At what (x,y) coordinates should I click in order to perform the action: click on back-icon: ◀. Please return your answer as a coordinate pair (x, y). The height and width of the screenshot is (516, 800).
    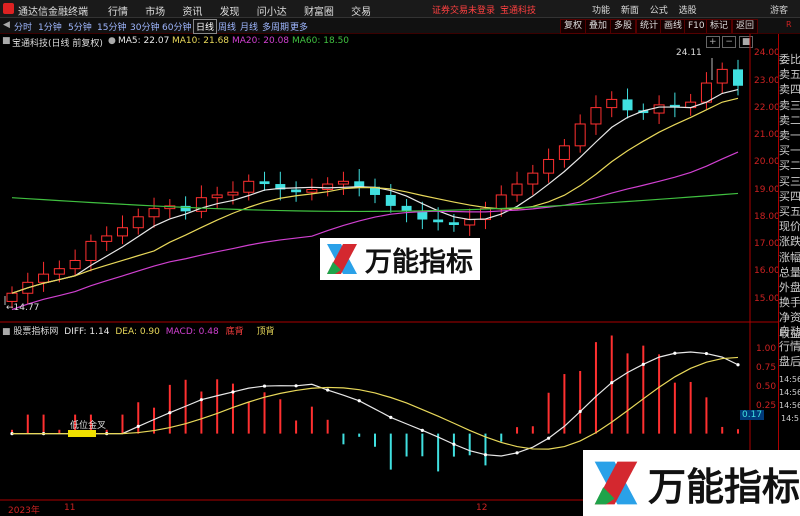
    Looking at the image, I should click on (6, 25).